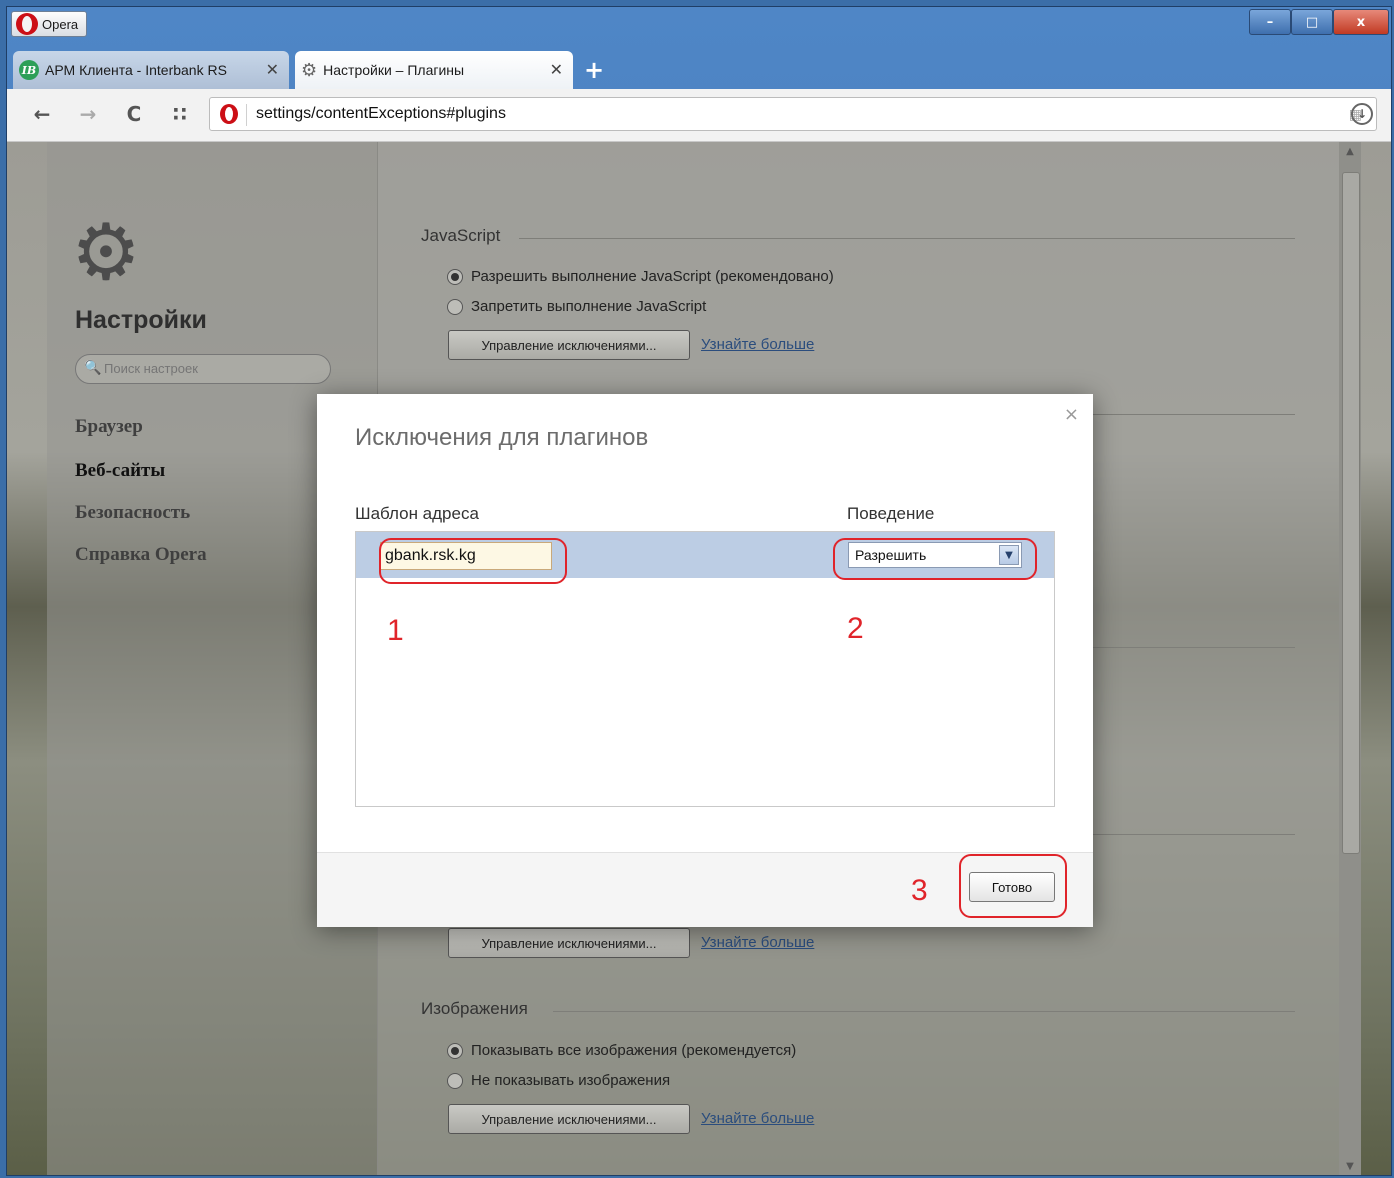 Image resolution: width=1394 pixels, height=1178 pixels. I want to click on settings-title: Настройки, so click(141, 320).